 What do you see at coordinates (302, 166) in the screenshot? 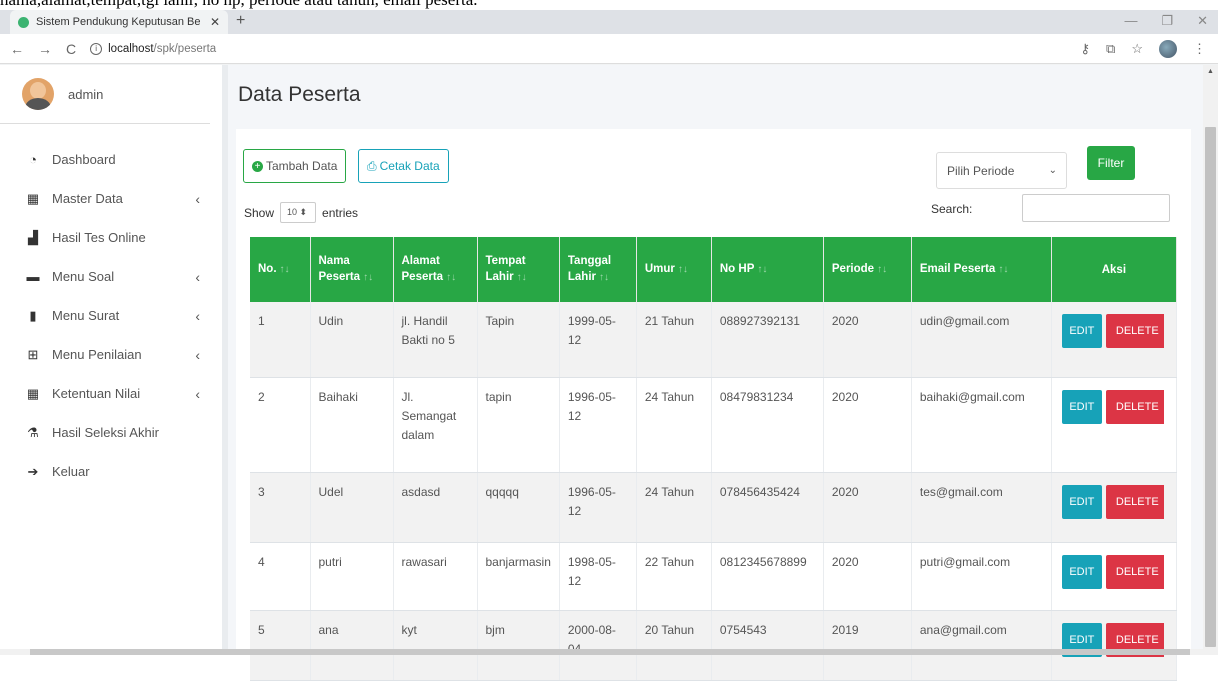
I see `add-data-label: Tambah Data` at bounding box center [302, 166].